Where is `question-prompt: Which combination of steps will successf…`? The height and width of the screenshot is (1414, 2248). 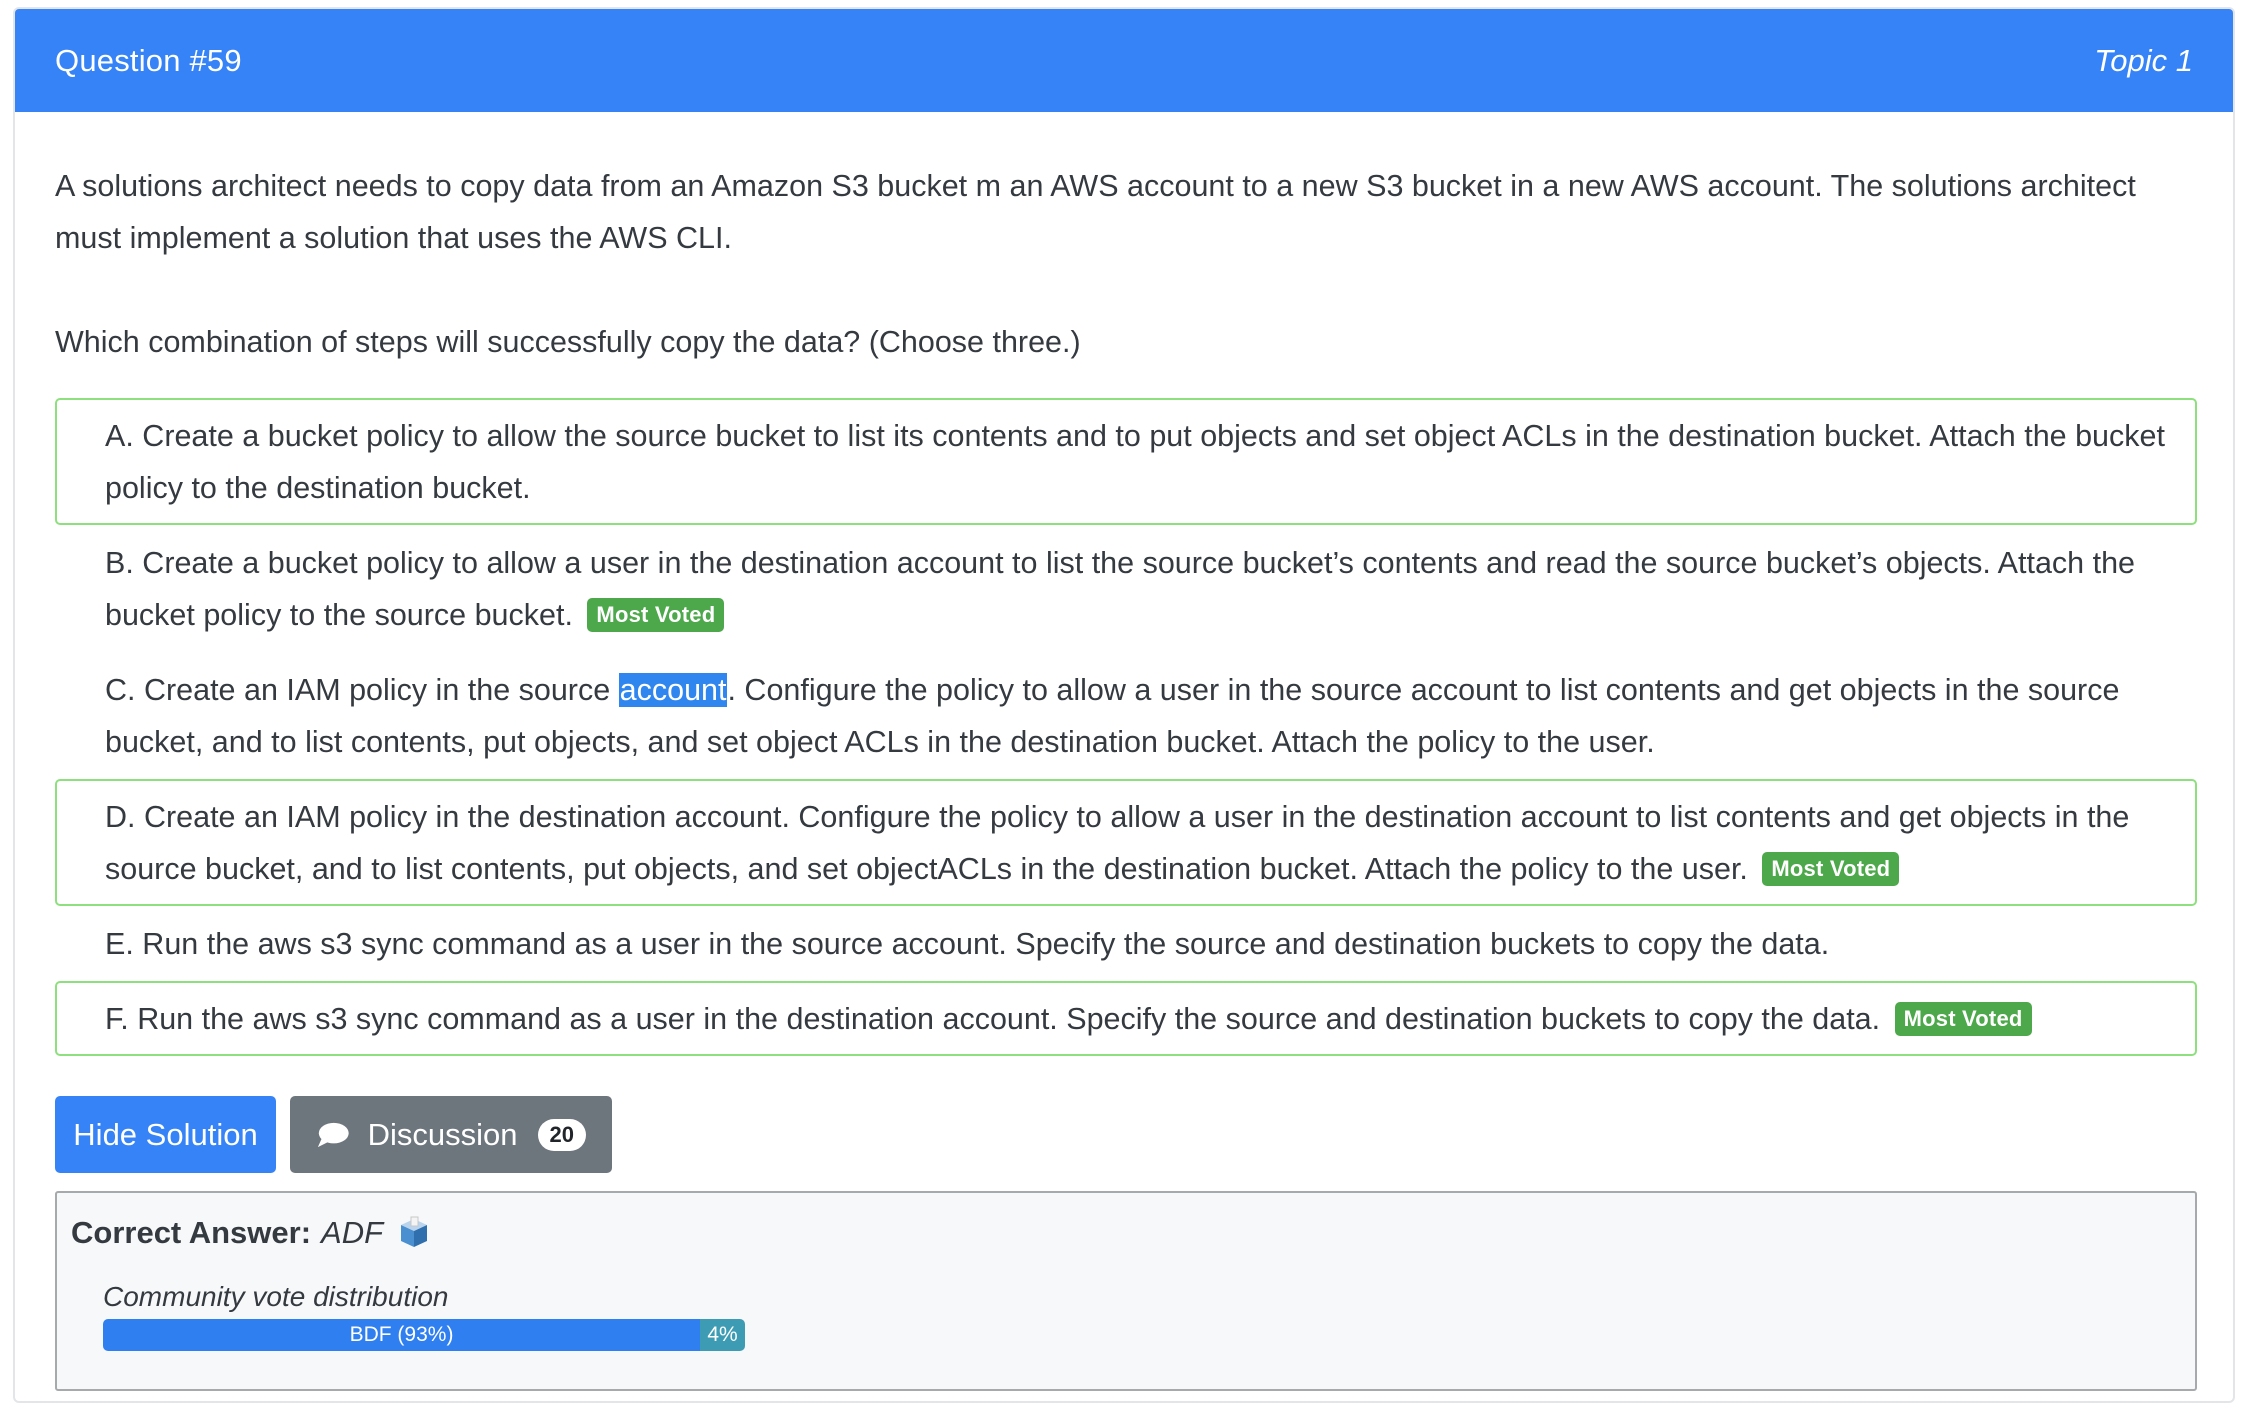 question-prompt: Which combination of steps will successf… is located at coordinates (568, 342).